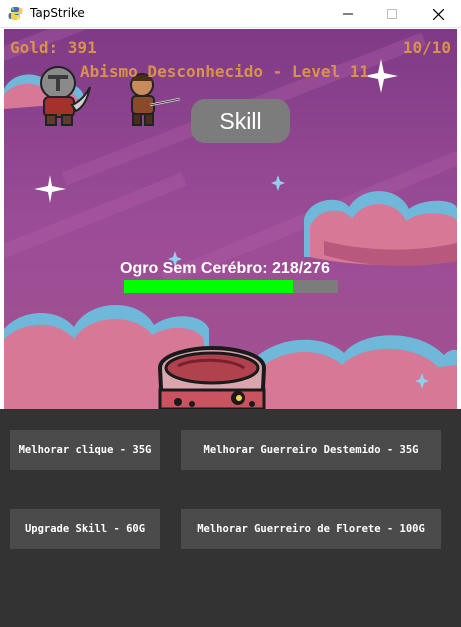 This screenshot has width=461, height=627. I want to click on upgrade-click-button: Melhorar clique - 35G, so click(85, 450).